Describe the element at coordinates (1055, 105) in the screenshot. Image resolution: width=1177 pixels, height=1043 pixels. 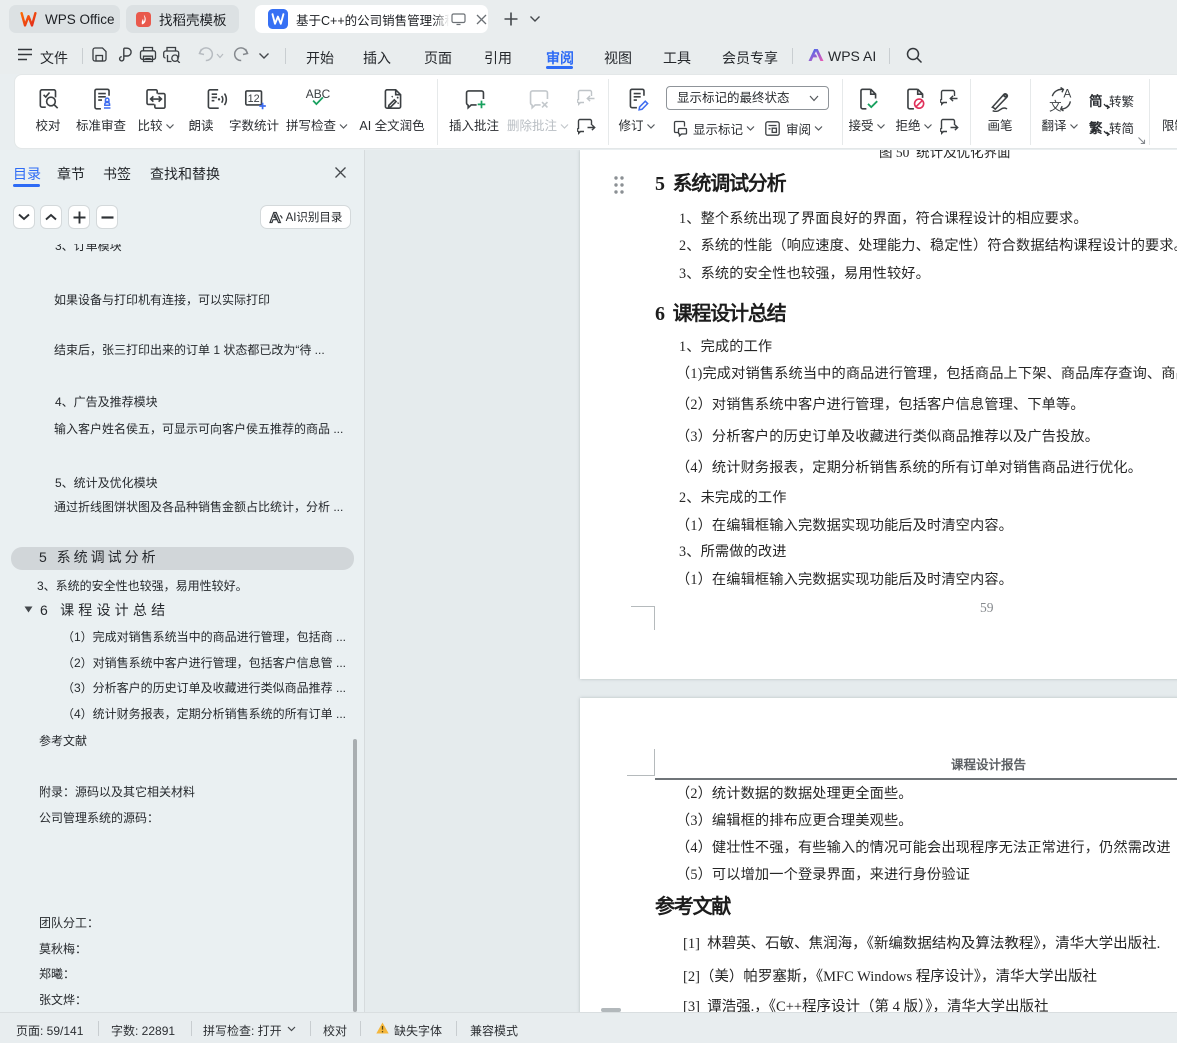
I see `svg-text: 文` at that location.